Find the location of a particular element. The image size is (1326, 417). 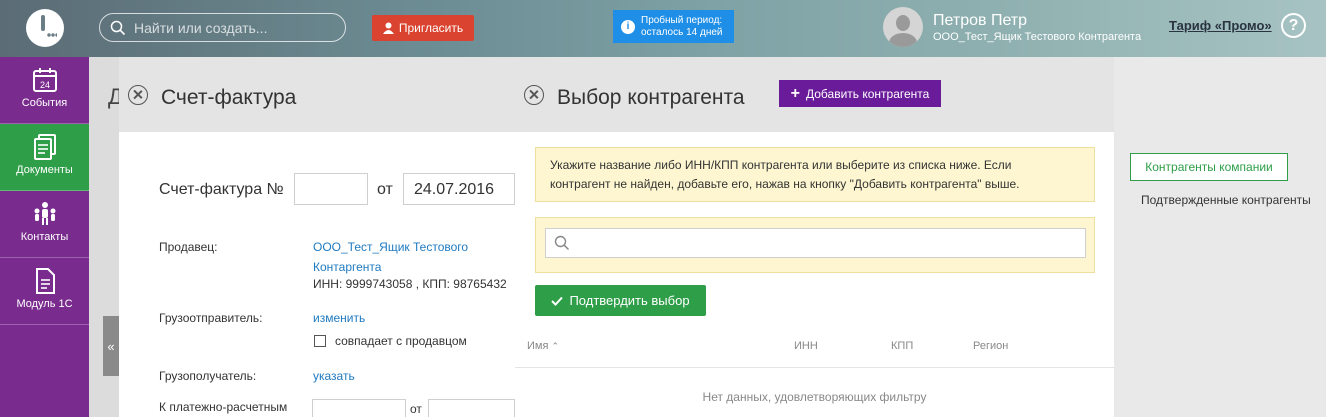

close-counterparty-icon is located at coordinates (534, 95).